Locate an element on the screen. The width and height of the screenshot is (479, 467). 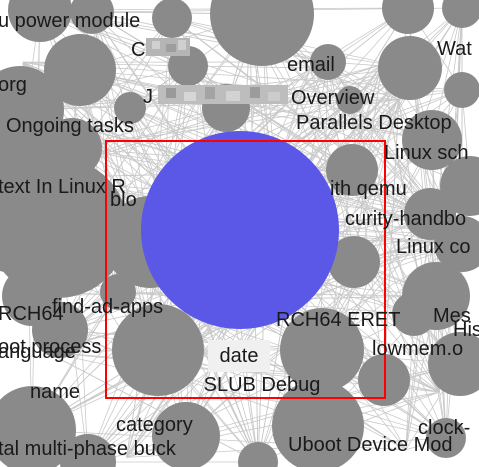
node-label: u power module is located at coordinates (70, 21).